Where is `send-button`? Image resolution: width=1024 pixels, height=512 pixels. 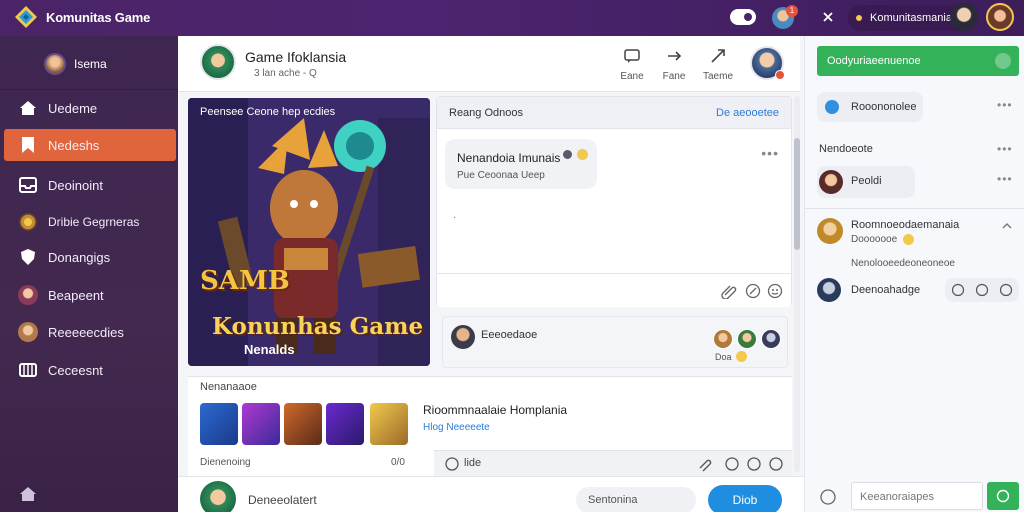 send-button is located at coordinates (1003, 496).